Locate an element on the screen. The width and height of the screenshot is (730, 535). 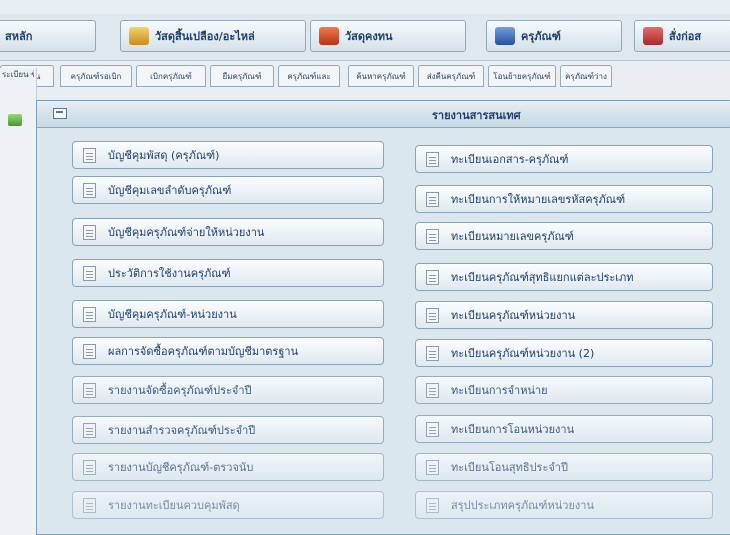
report-button-department-register: ทะเบียนครุภัณฑ์หน่วยงาน is located at coordinates (564, 315).